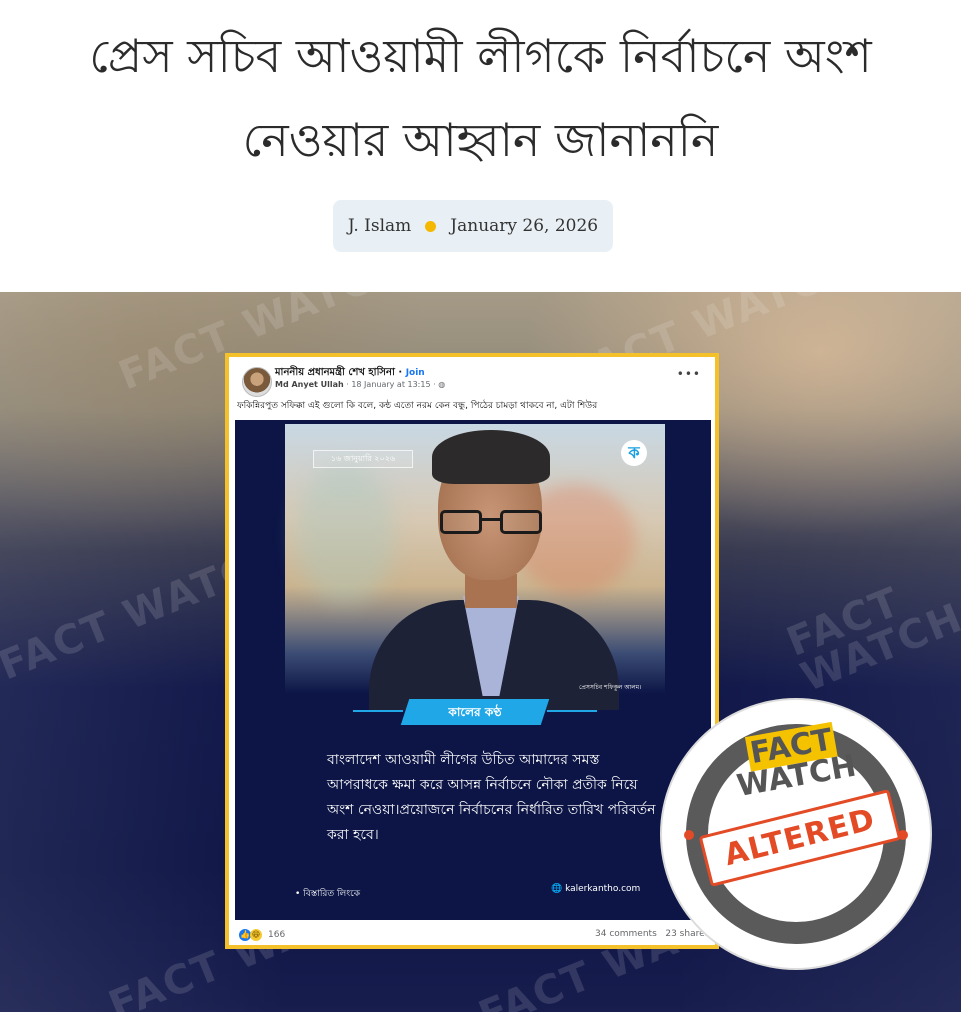  What do you see at coordinates (277, 935) in the screenshot?
I see `reaction-count: 166` at bounding box center [277, 935].